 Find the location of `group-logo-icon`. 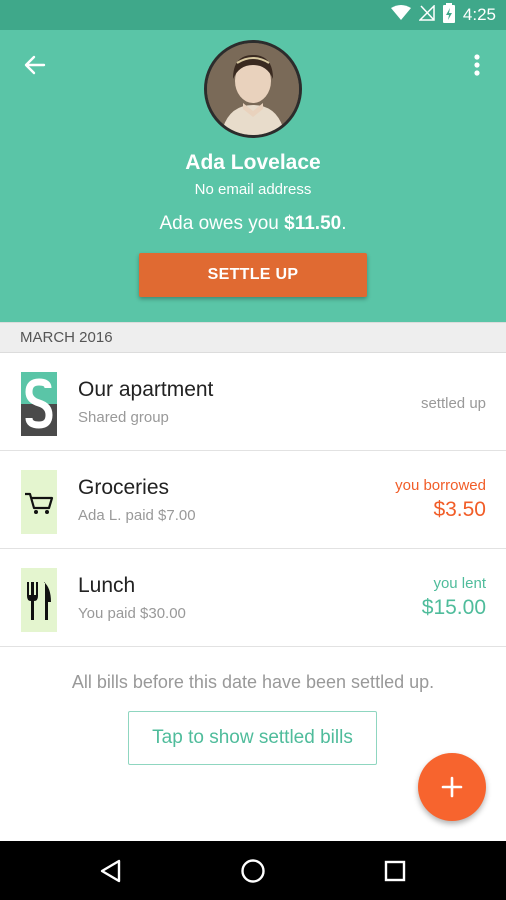

group-logo-icon is located at coordinates (39, 404).